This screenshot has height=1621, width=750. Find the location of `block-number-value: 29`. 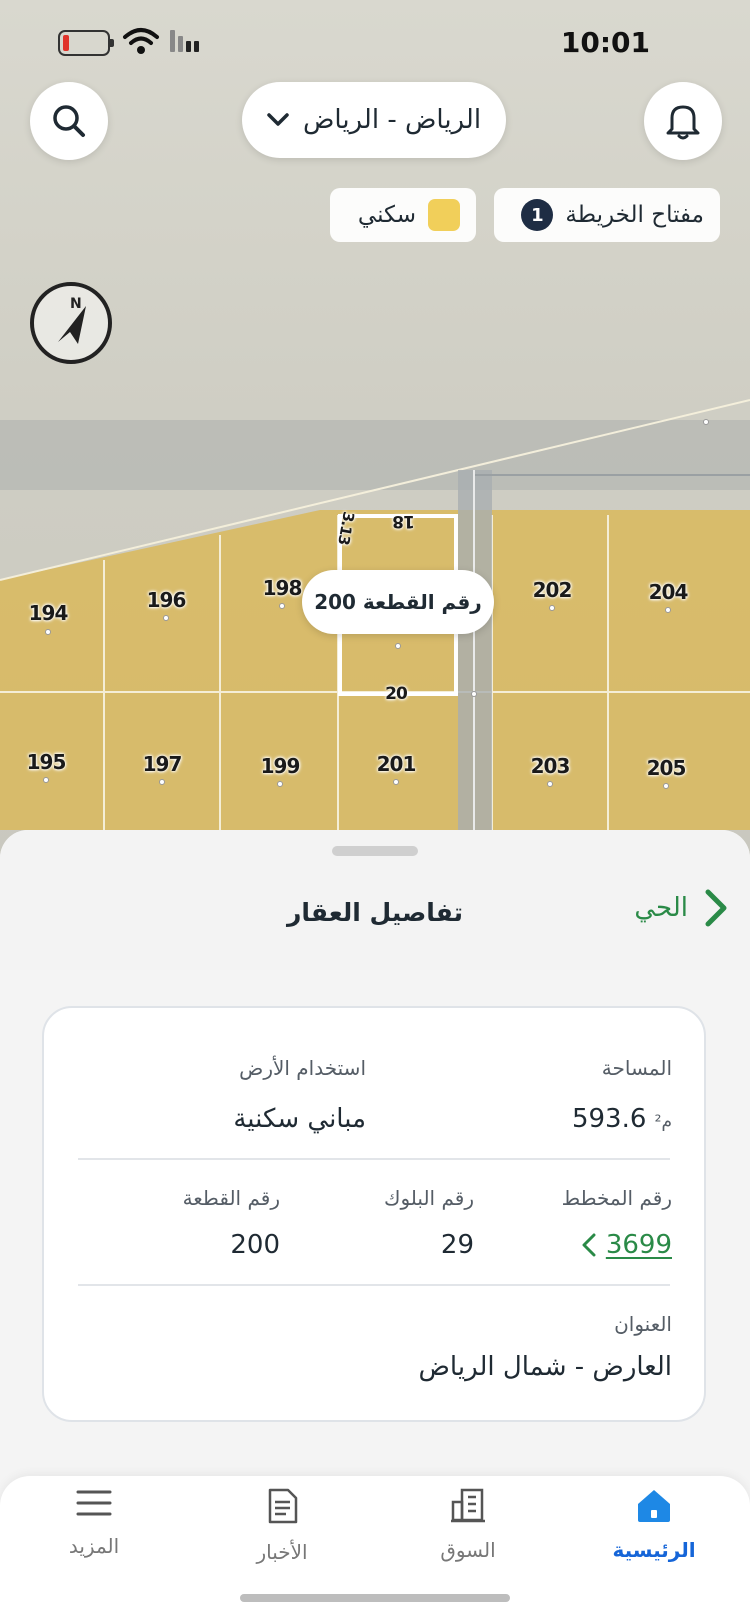

block-number-value: 29 is located at coordinates (457, 1245).